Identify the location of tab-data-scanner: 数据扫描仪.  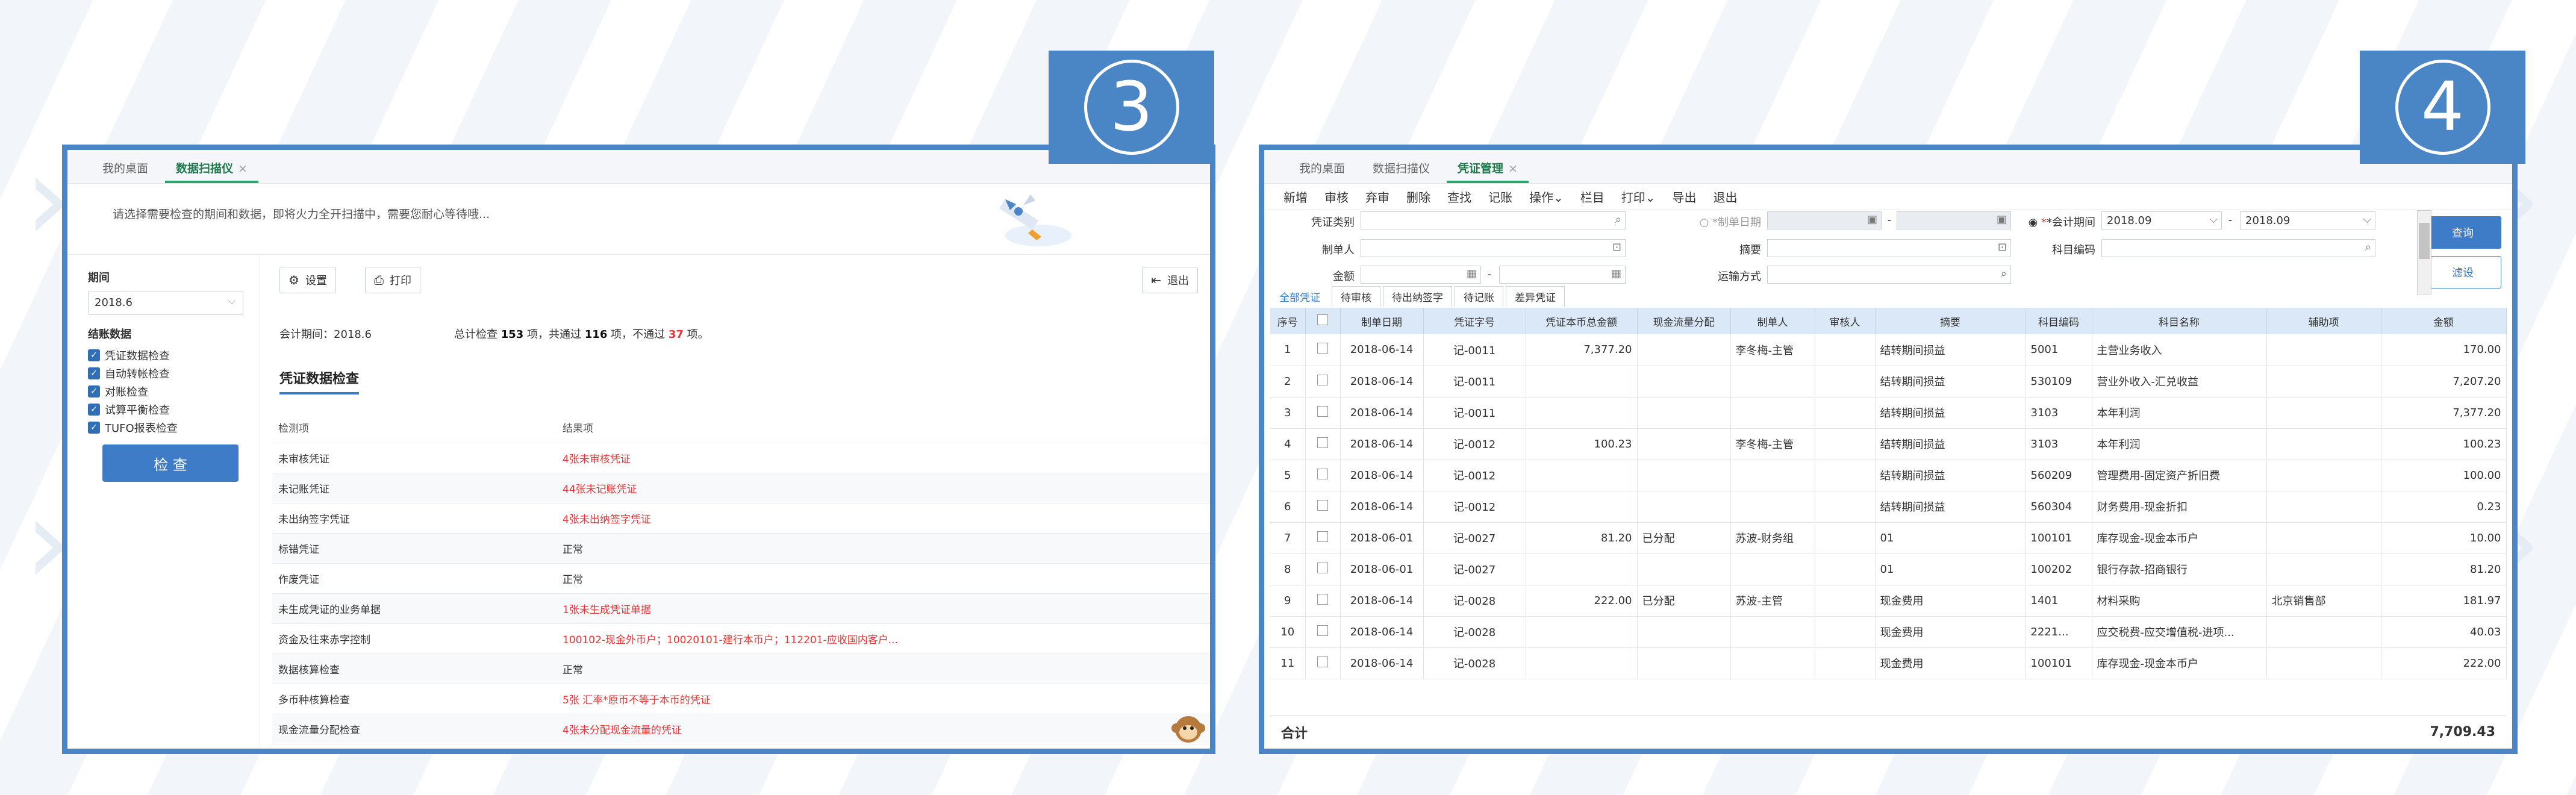
(1401, 172).